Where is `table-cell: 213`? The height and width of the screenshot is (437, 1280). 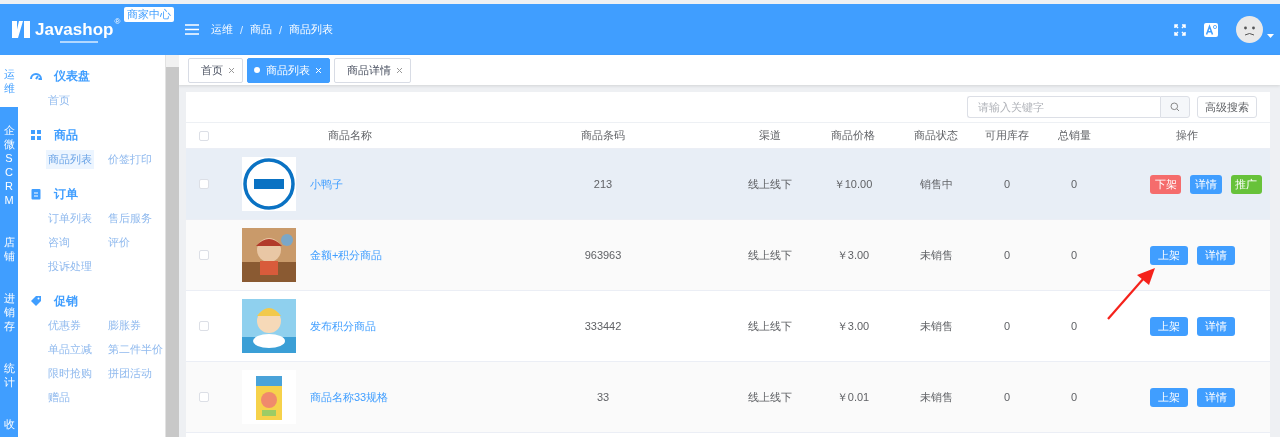
table-cell: 213 is located at coordinates (603, 184).